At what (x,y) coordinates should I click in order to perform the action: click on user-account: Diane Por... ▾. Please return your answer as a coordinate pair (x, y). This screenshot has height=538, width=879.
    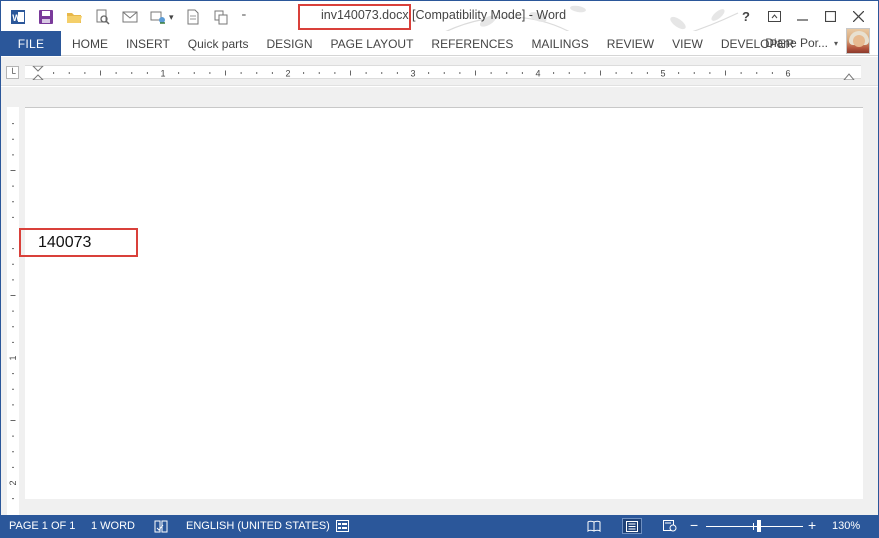
    Looking at the image, I should click on (801, 43).